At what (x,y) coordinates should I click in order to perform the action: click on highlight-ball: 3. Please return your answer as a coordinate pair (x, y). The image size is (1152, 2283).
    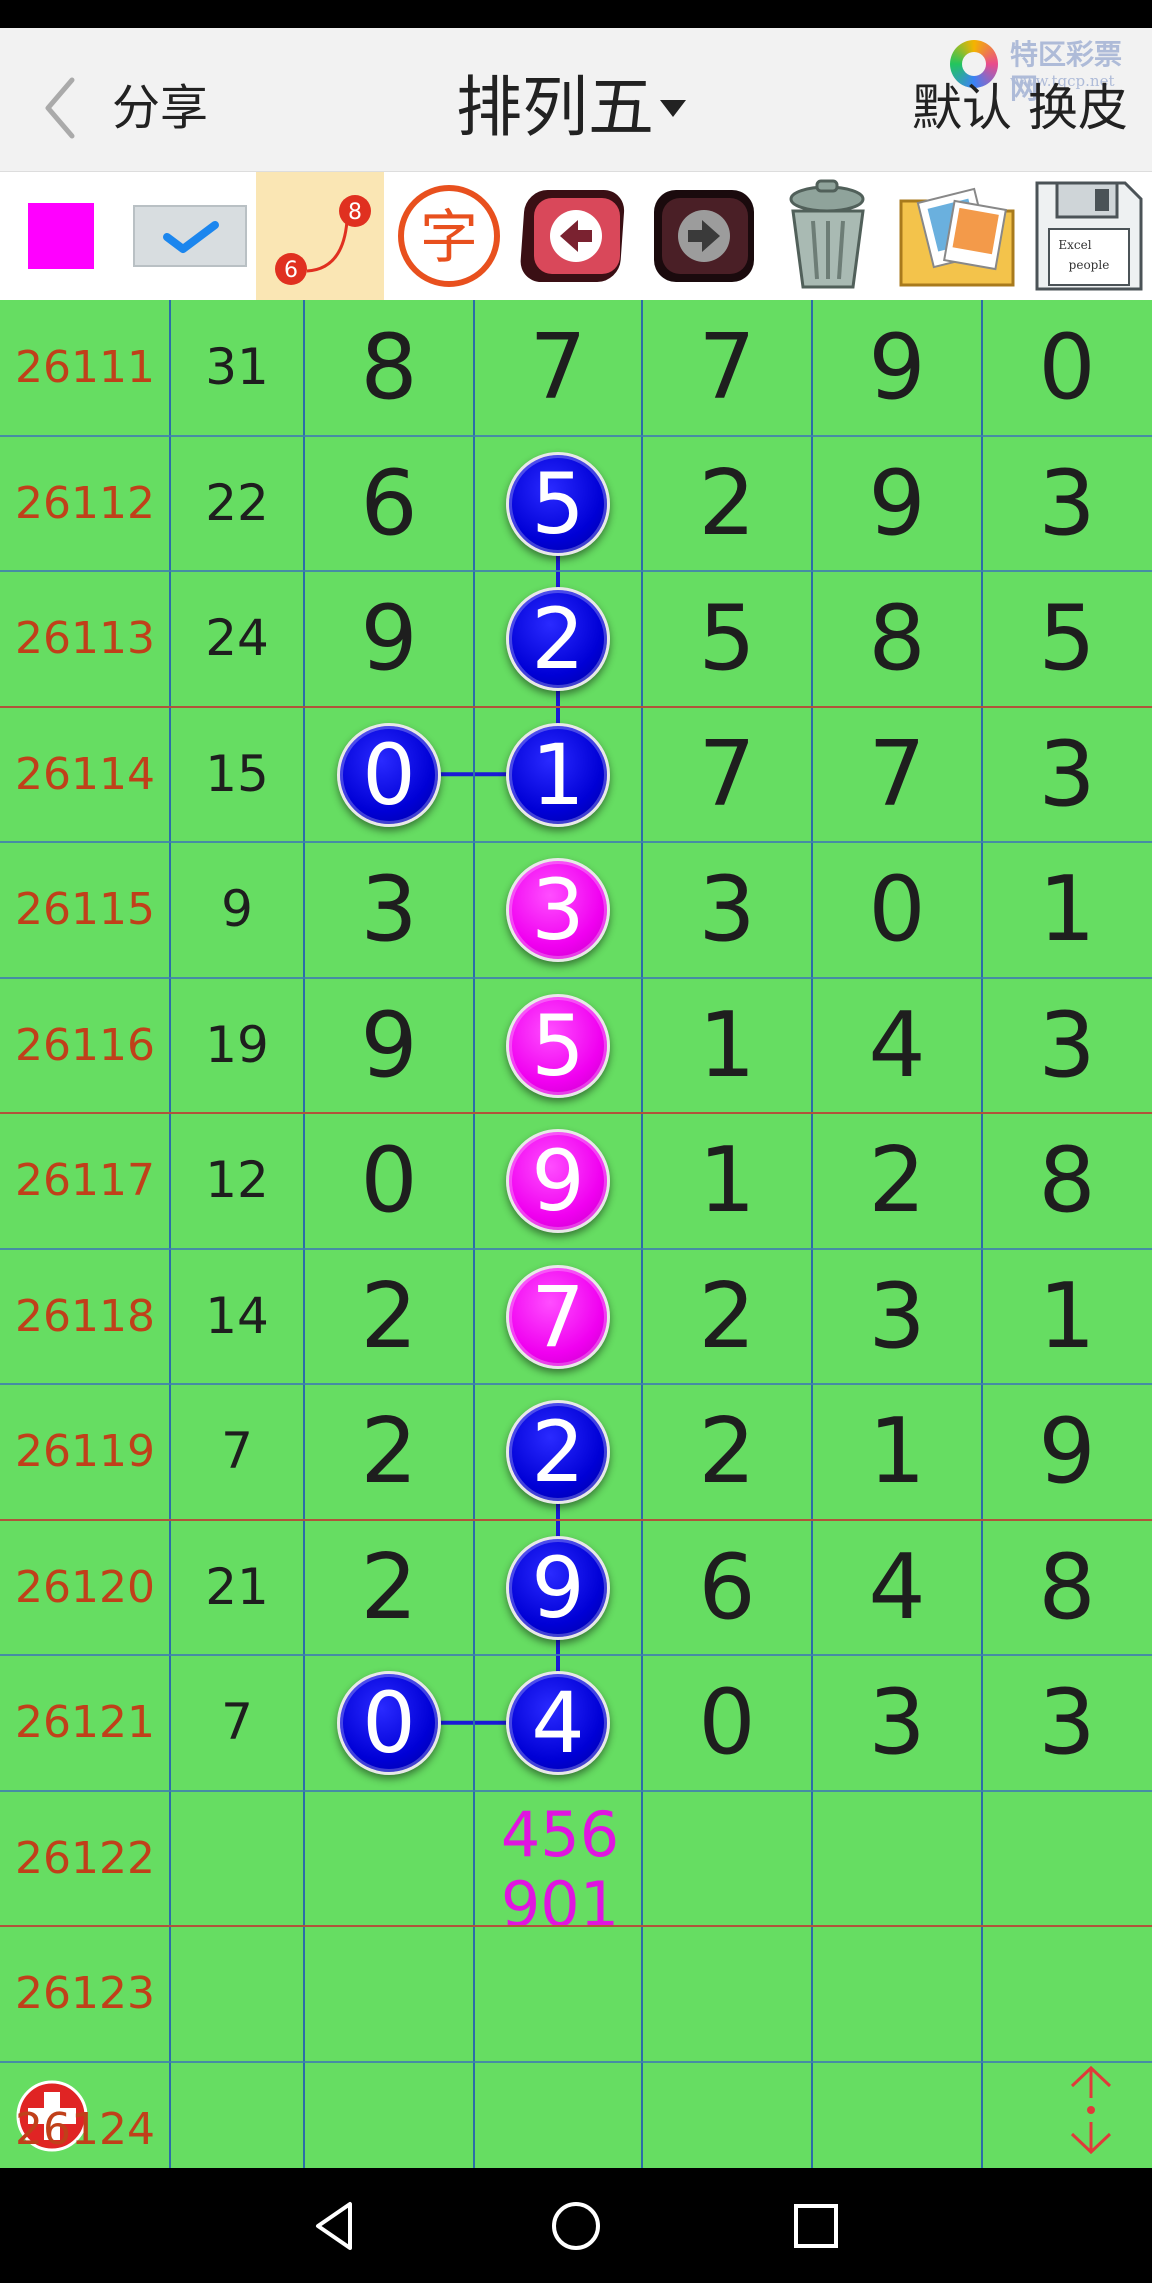
    Looking at the image, I should click on (558, 909).